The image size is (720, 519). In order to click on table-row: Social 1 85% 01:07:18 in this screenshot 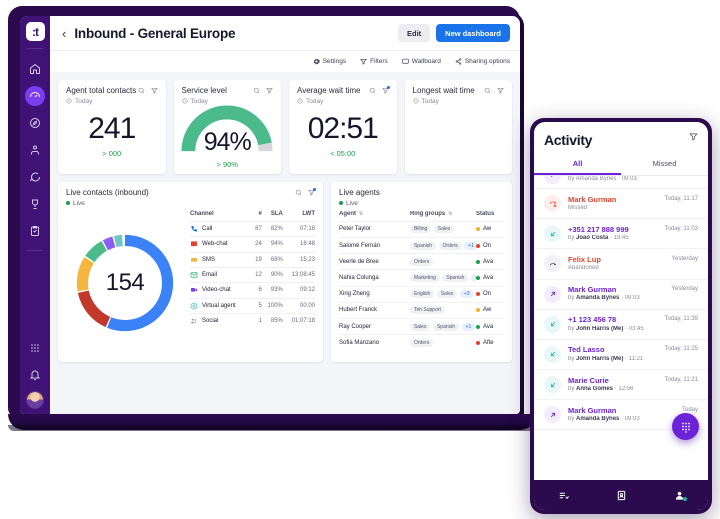, I will do `click(252, 321)`.